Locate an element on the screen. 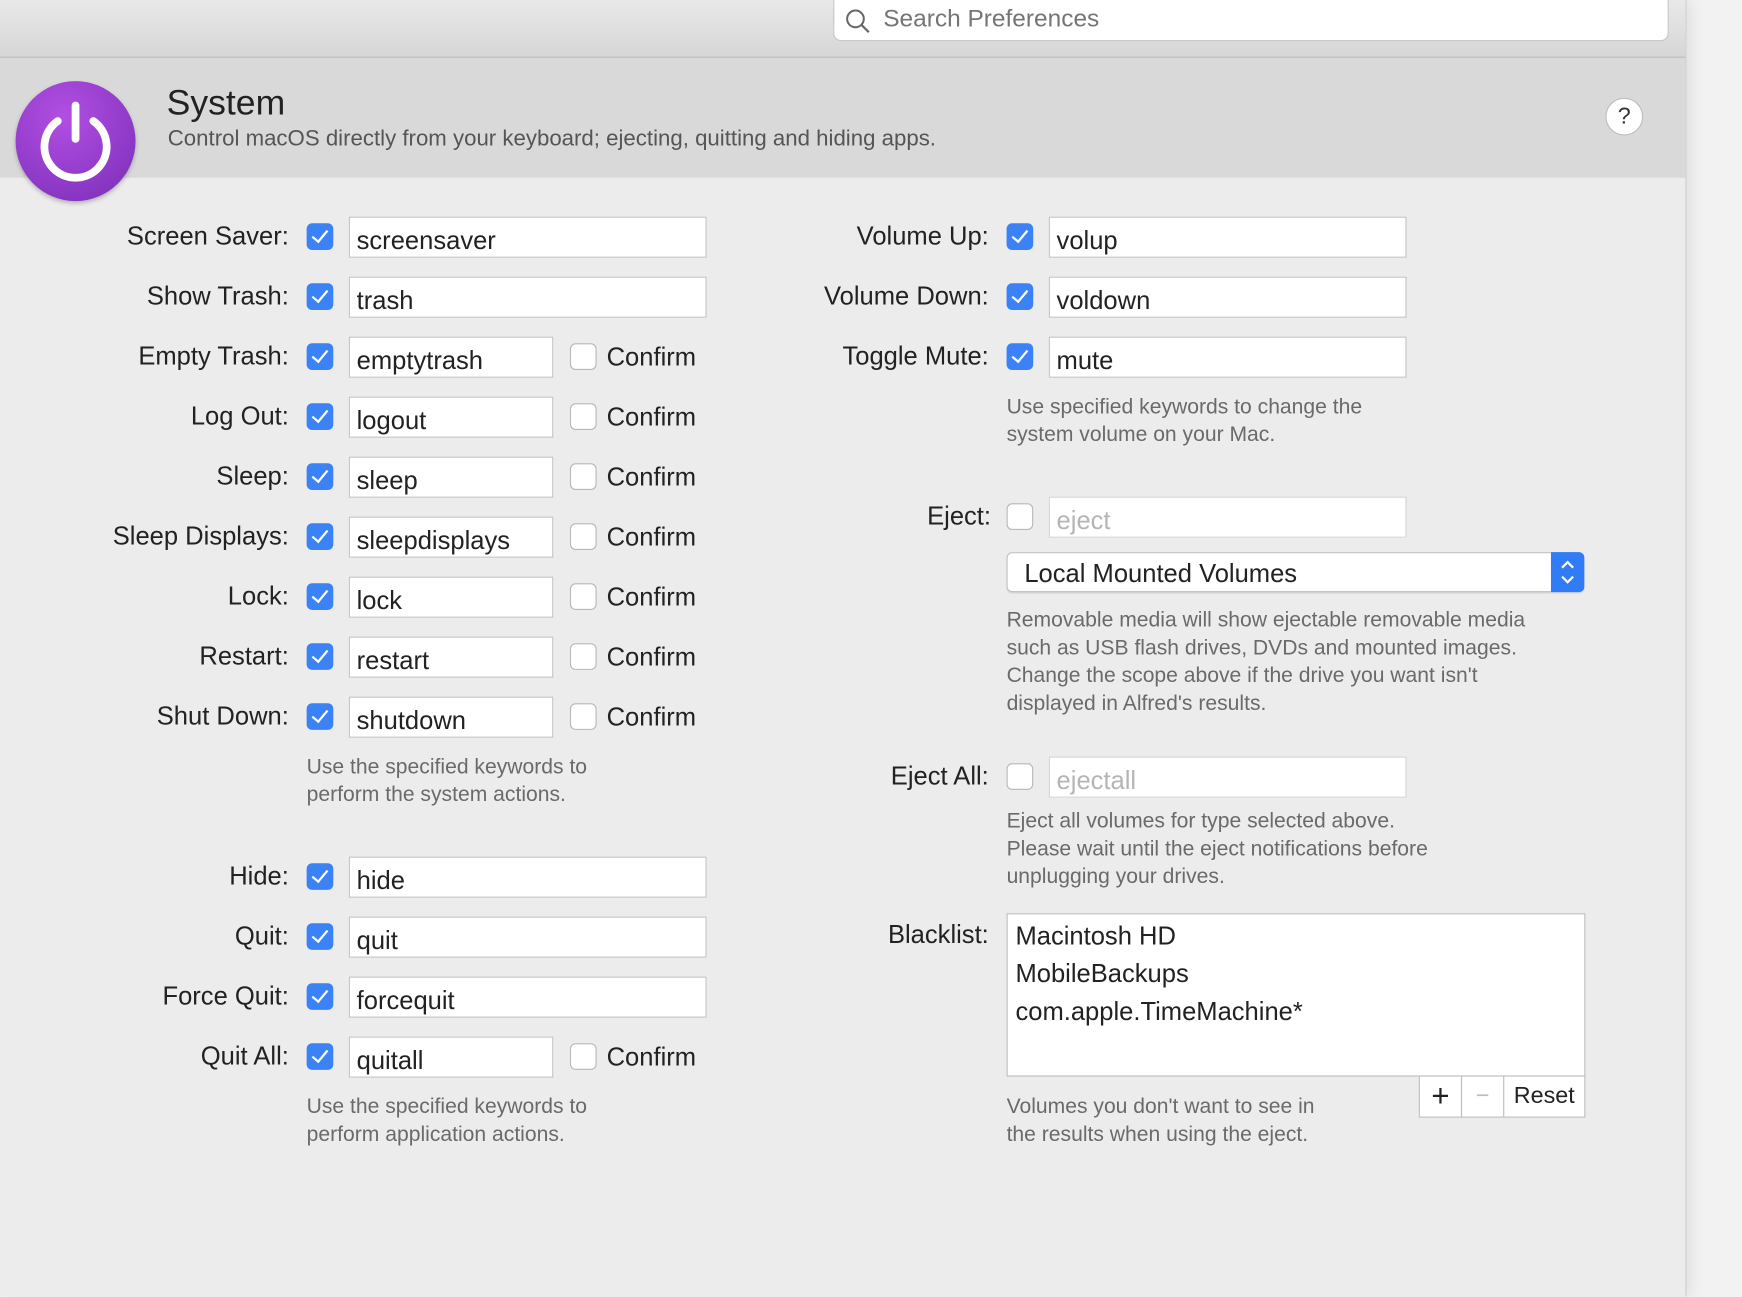  eject-scope-select: Local Mounted Volumes is located at coordinates (1295, 572).